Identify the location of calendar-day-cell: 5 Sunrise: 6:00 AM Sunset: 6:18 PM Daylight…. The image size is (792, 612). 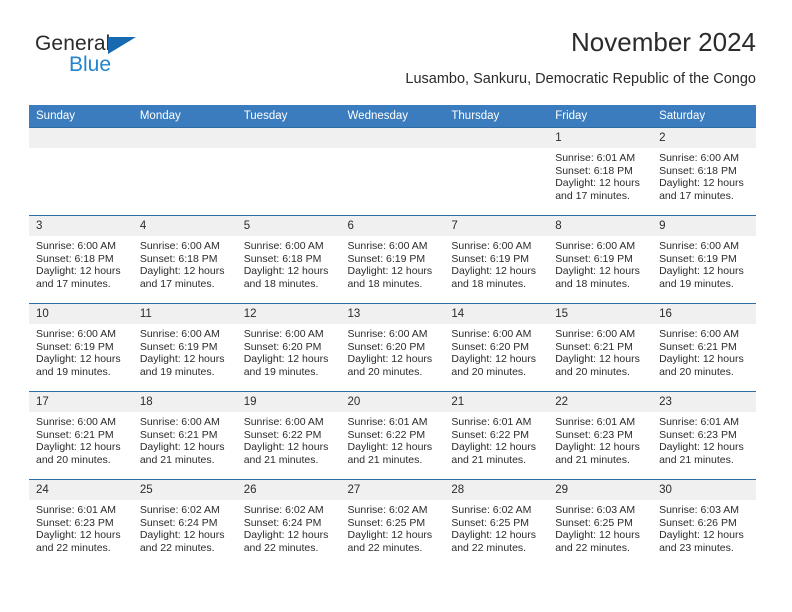
(288, 259).